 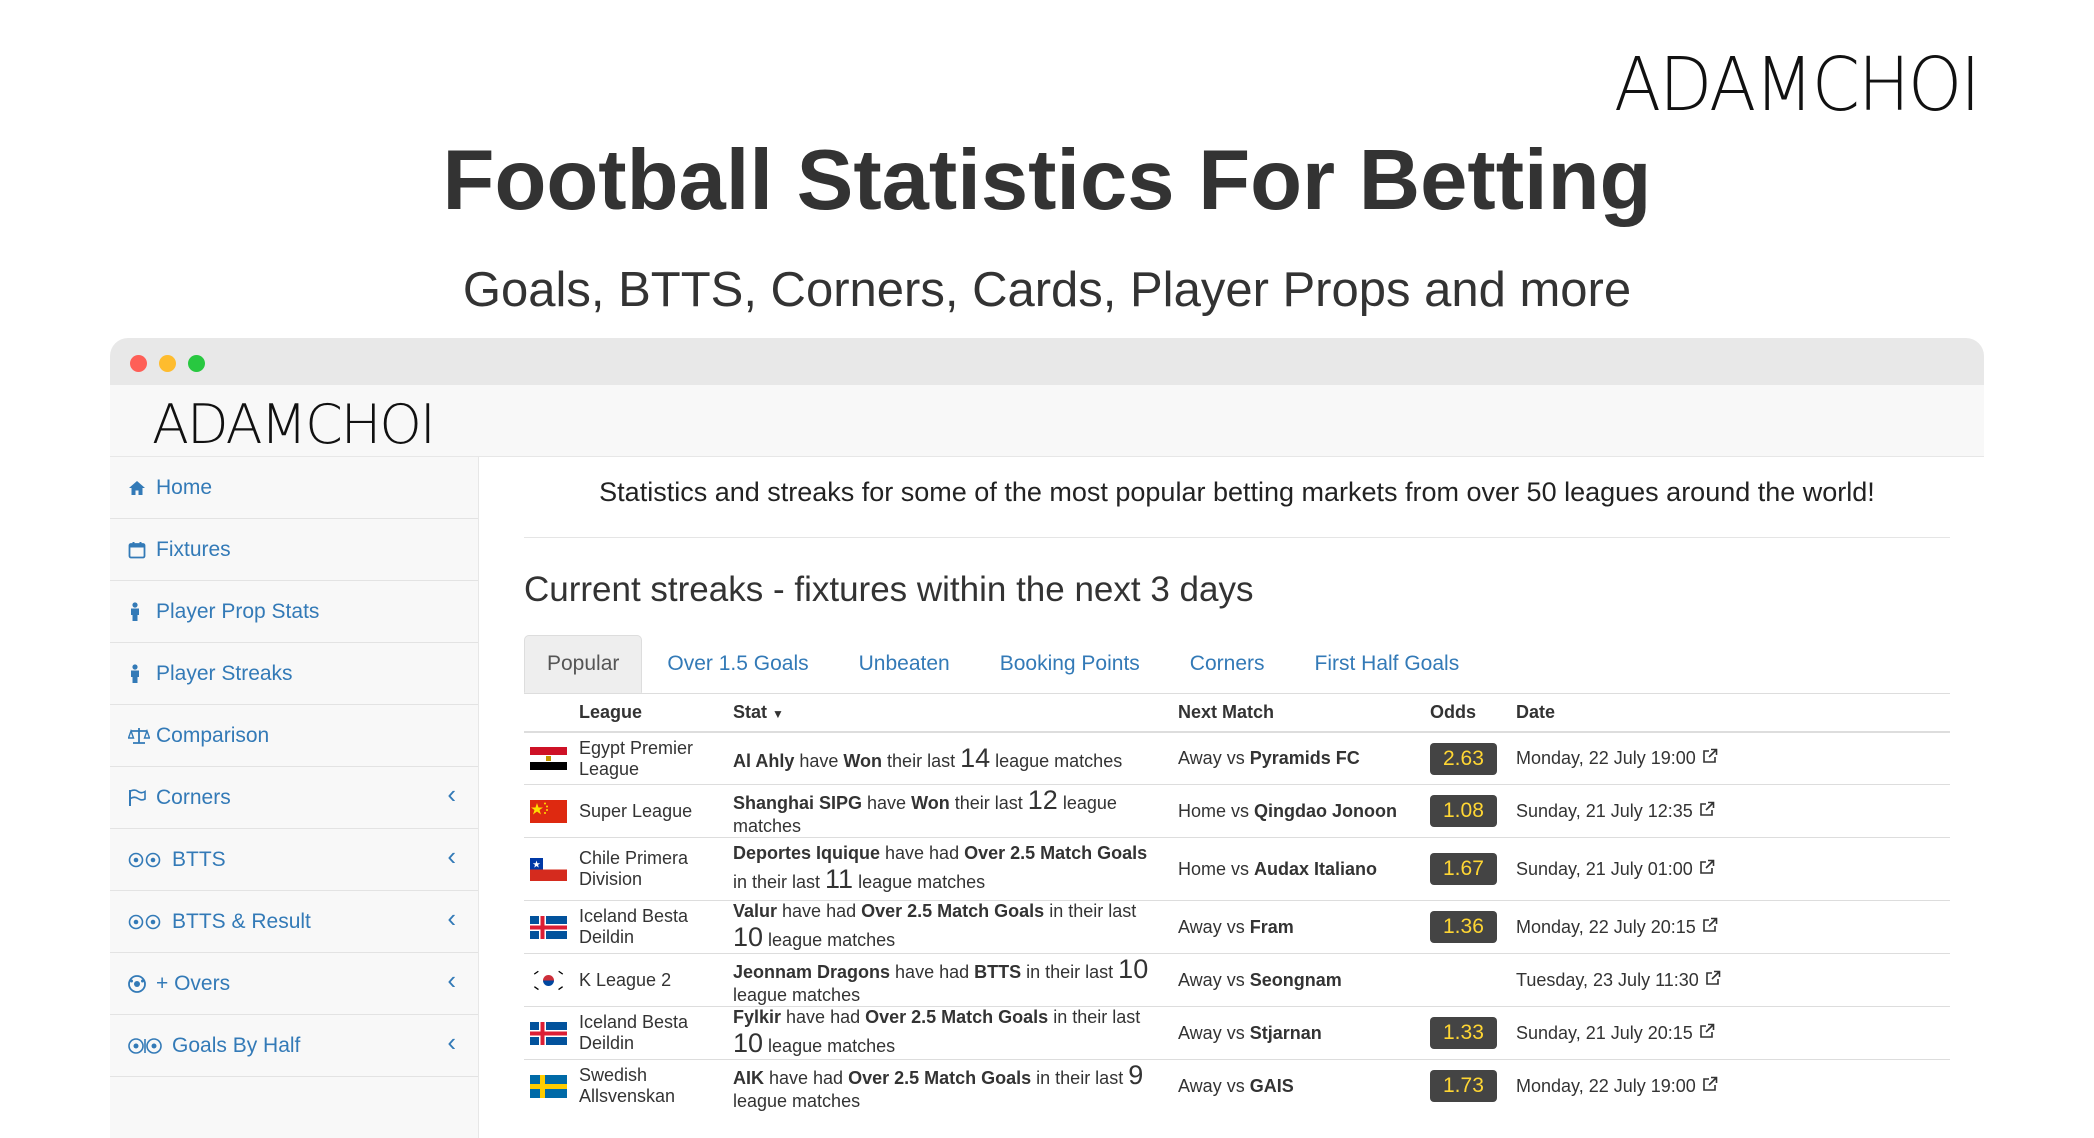 I want to click on next-match-cell: Away vs Seongnam, so click(x=1298, y=980).